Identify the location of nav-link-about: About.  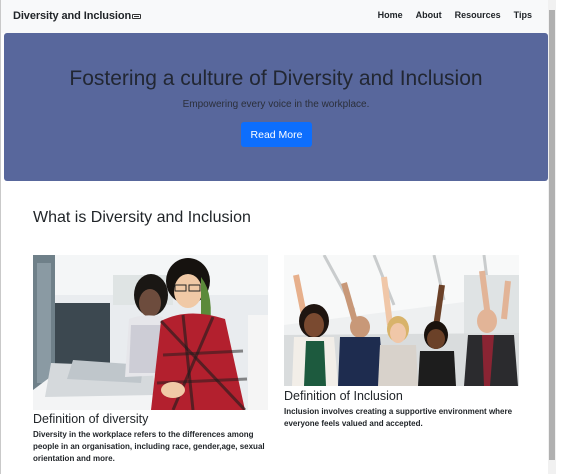
(429, 15).